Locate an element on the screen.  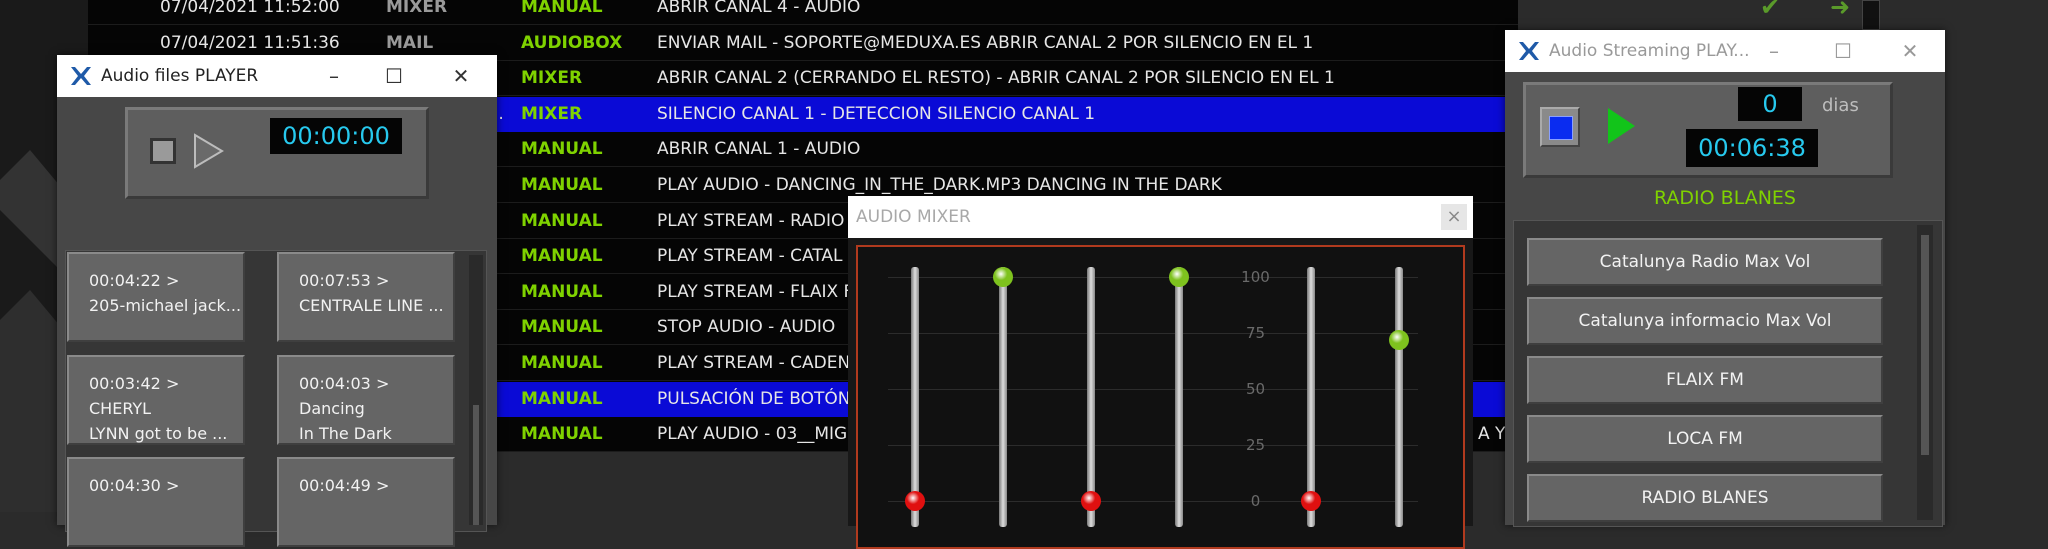
app-logo-icon is located at coordinates (1529, 51).